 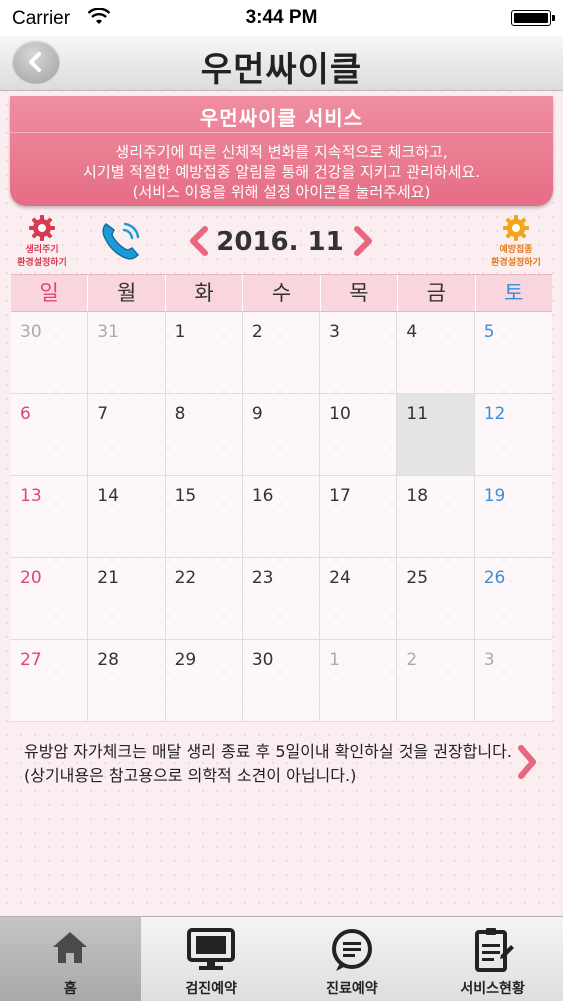 What do you see at coordinates (127, 681) in the screenshot?
I see `calendar-day-cell: 28` at bounding box center [127, 681].